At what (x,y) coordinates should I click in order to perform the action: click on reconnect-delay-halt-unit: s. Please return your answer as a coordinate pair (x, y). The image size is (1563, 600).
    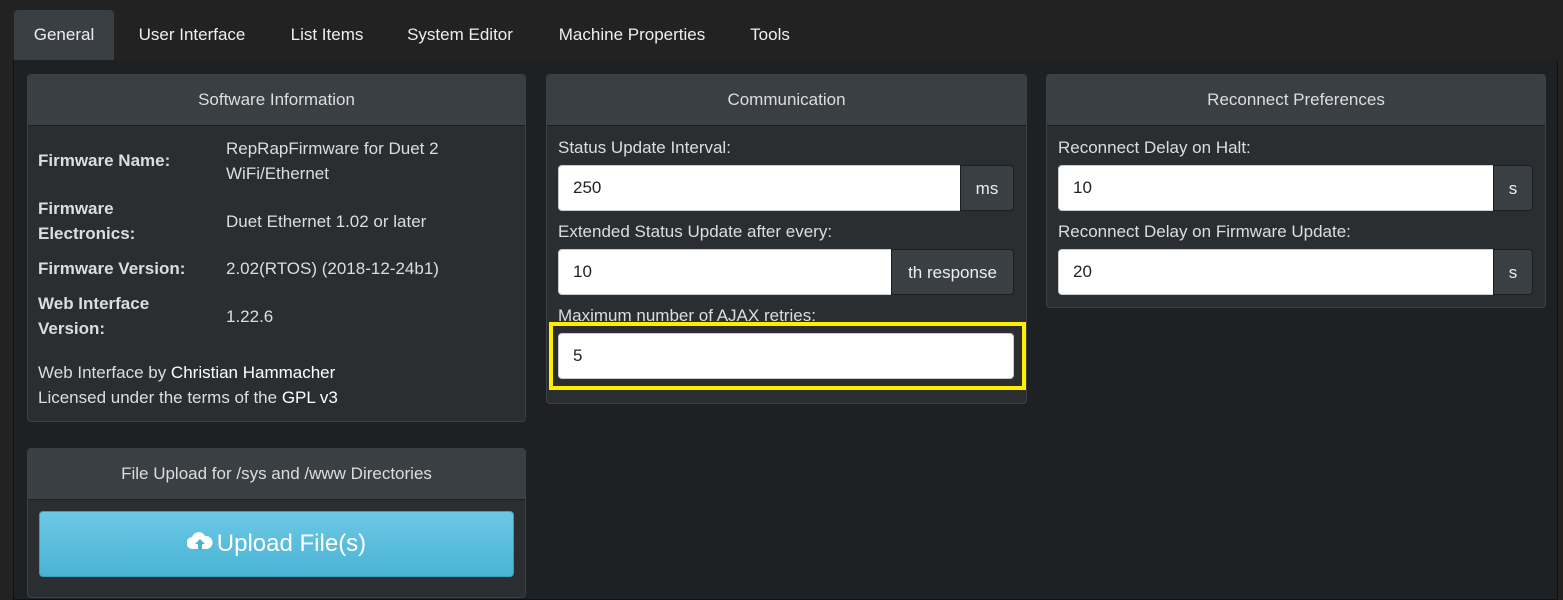
    Looking at the image, I should click on (1513, 188).